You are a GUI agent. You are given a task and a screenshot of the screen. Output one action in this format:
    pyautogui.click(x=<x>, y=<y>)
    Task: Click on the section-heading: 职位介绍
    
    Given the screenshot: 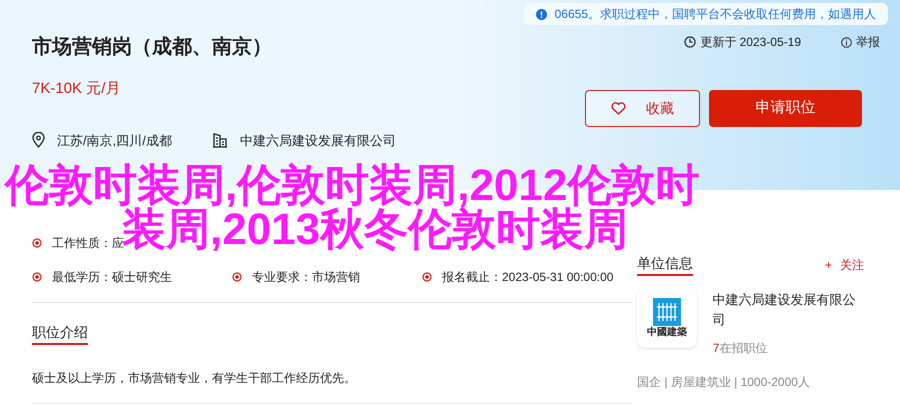 What is the action you would take?
    pyautogui.click(x=60, y=334)
    